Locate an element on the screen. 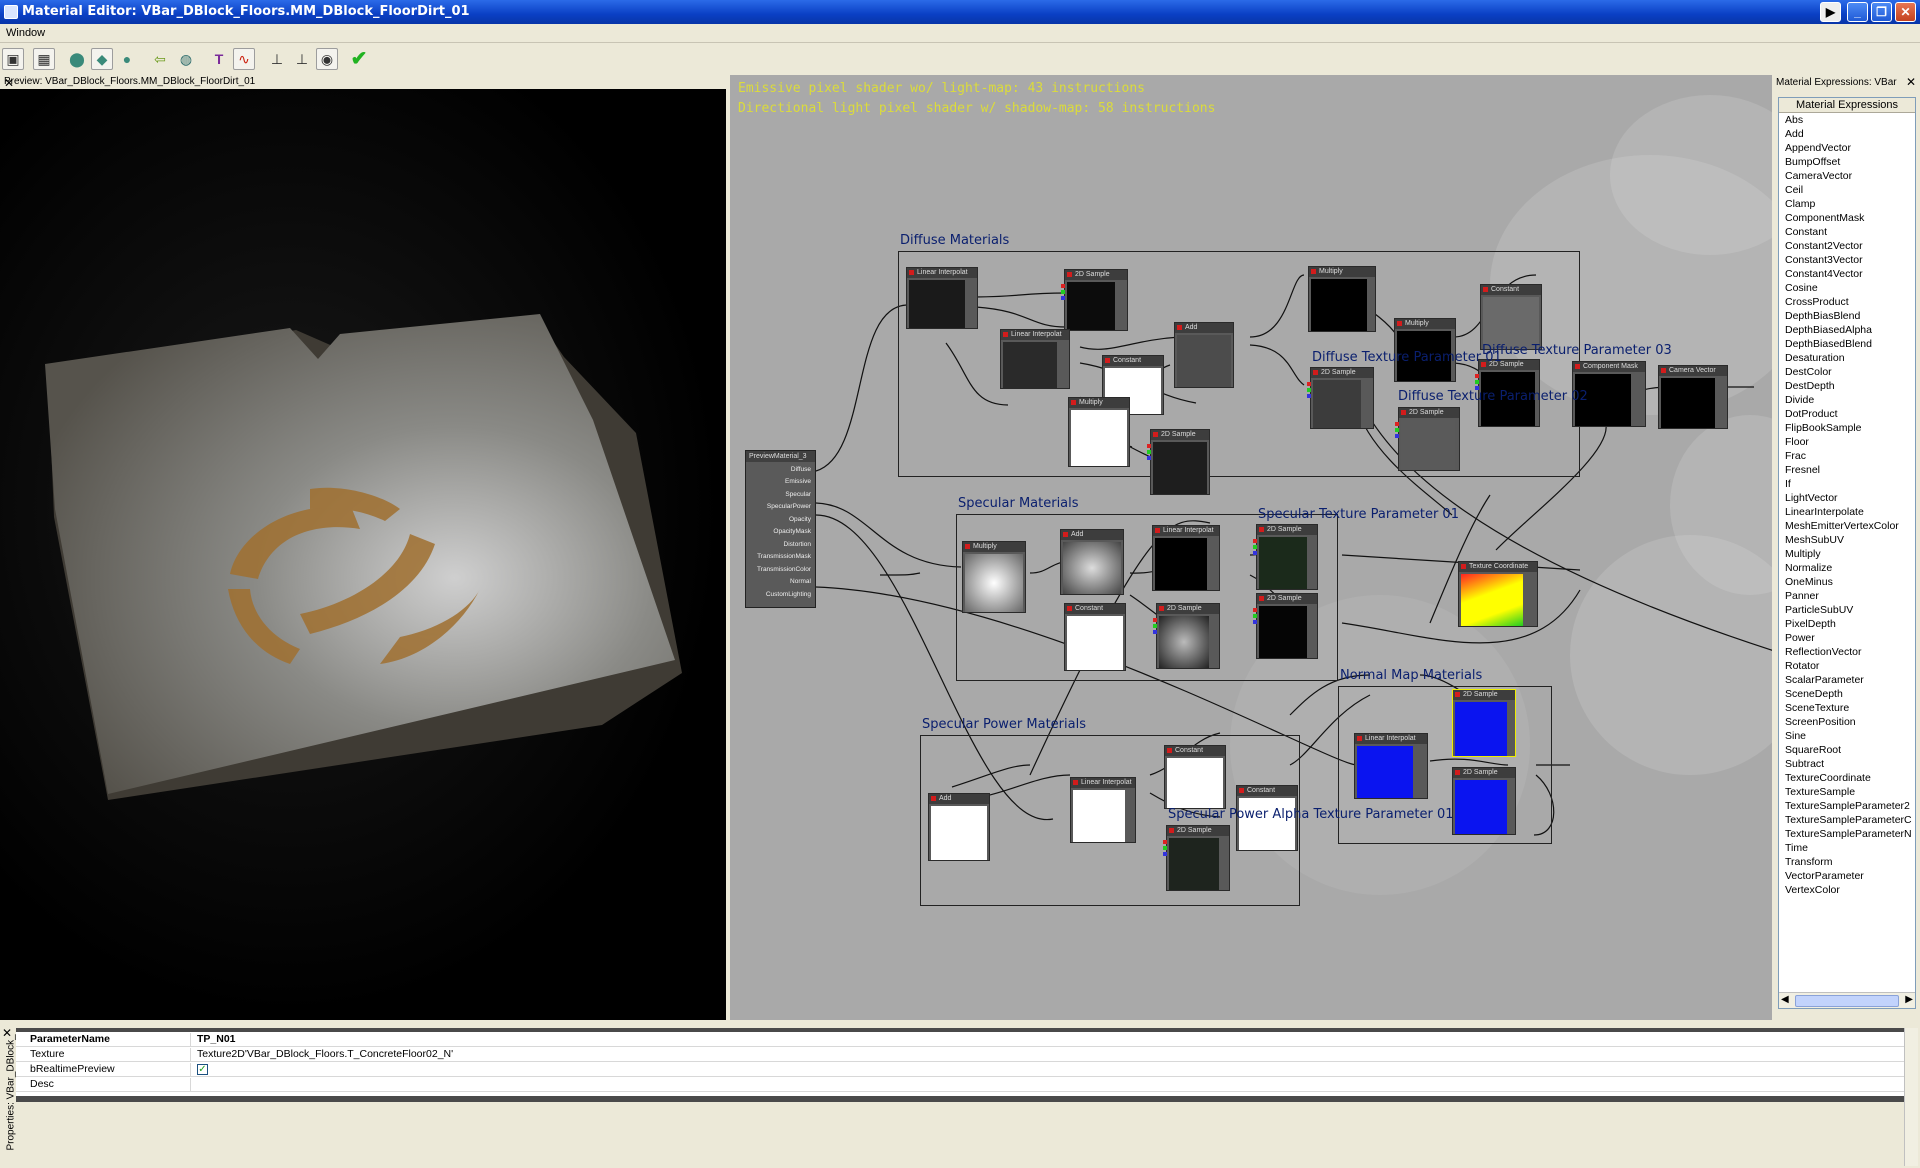  expression-item: Floor is located at coordinates (1847, 442).